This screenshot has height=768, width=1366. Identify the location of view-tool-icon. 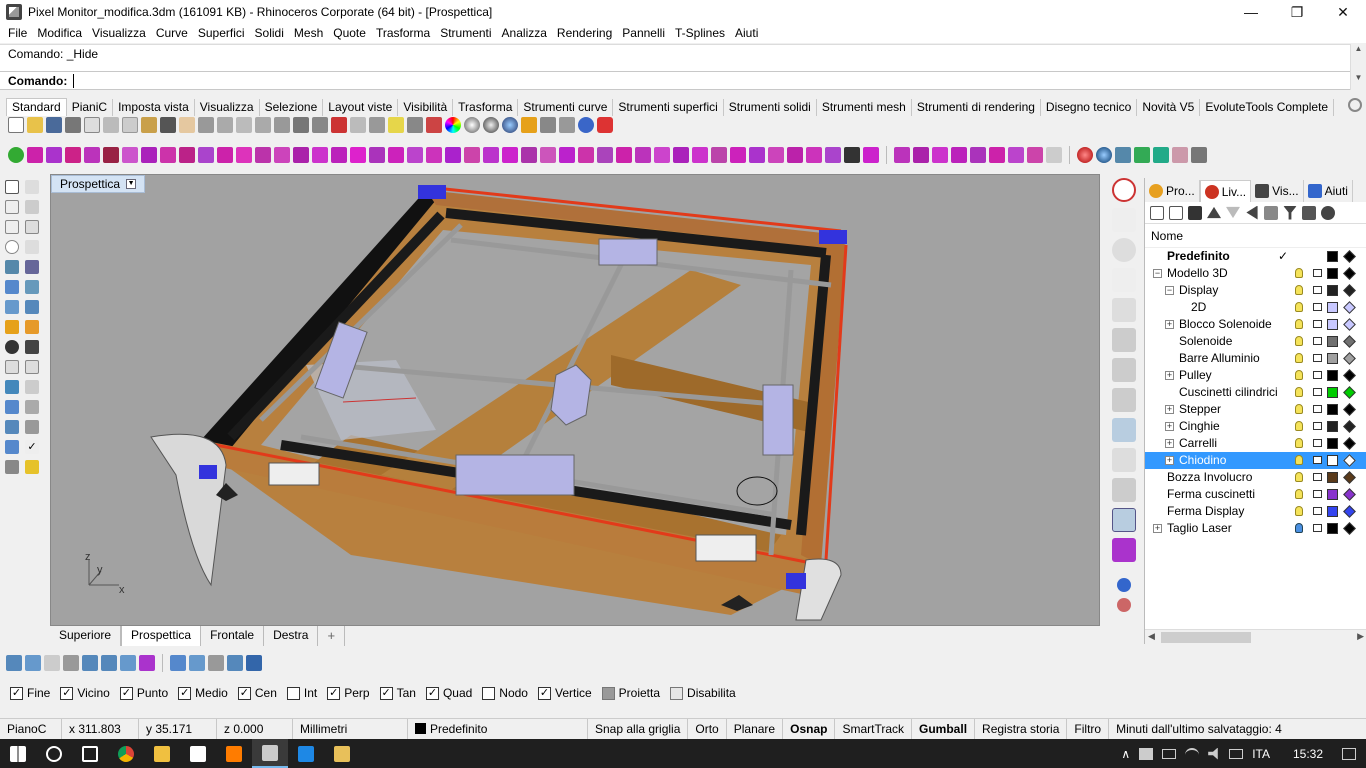
(216, 663).